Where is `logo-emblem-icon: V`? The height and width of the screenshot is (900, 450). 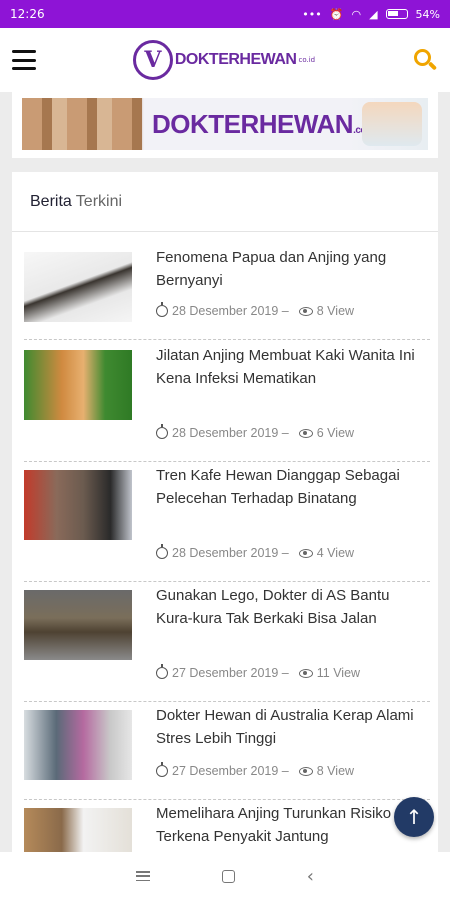
logo-emblem-icon: V is located at coordinates (152, 60).